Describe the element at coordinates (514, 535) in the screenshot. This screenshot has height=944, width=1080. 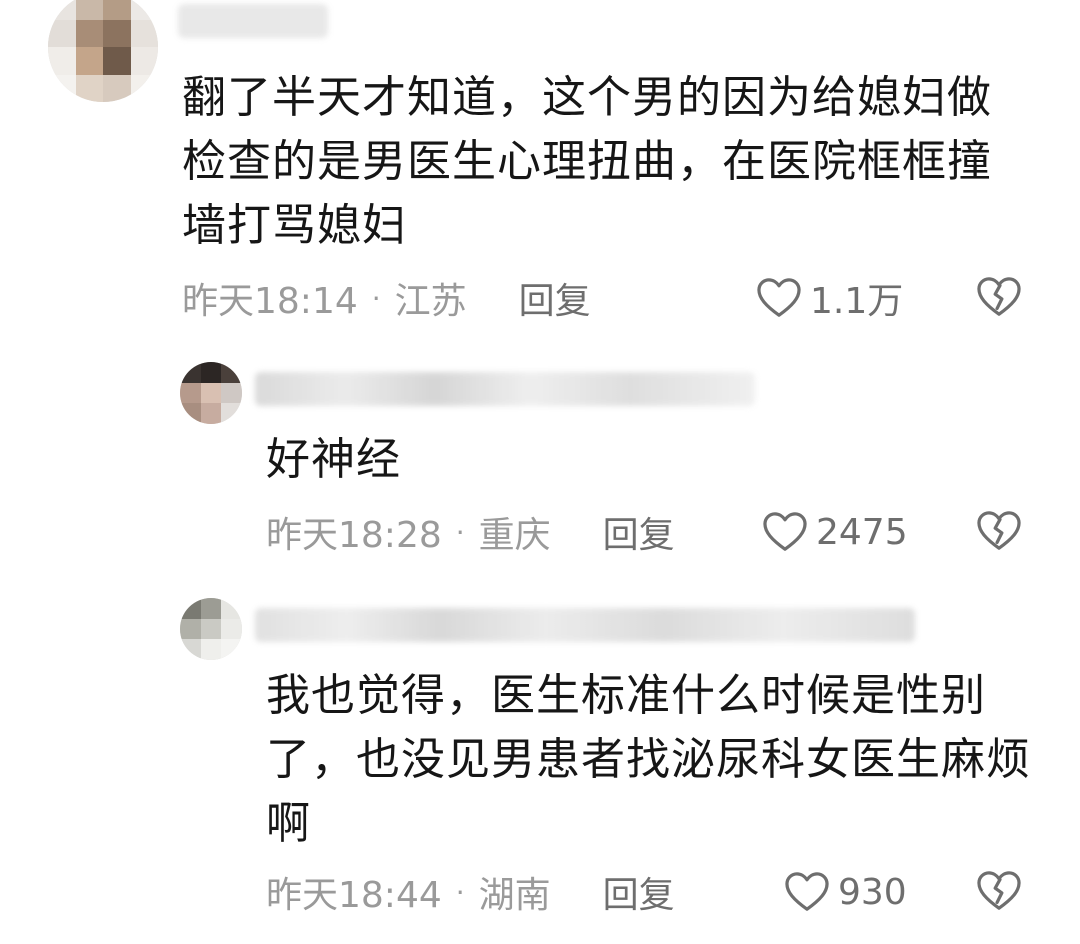
I see `comment-location: 重庆` at that location.